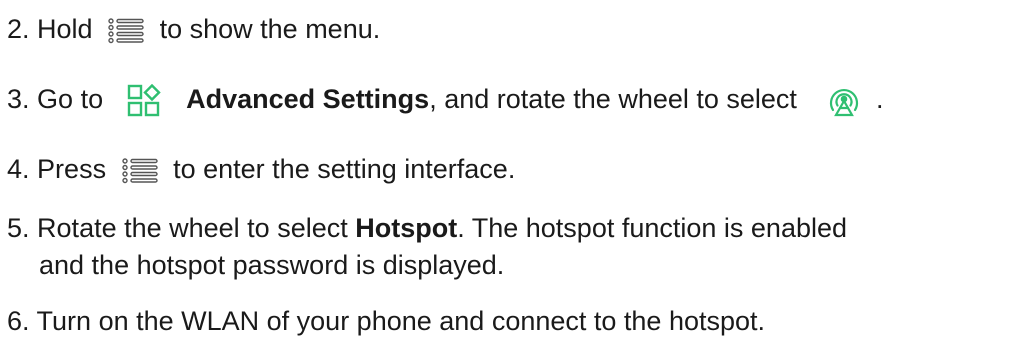 The image size is (1019, 344). I want to click on step-text-before: Go to, so click(70, 99).